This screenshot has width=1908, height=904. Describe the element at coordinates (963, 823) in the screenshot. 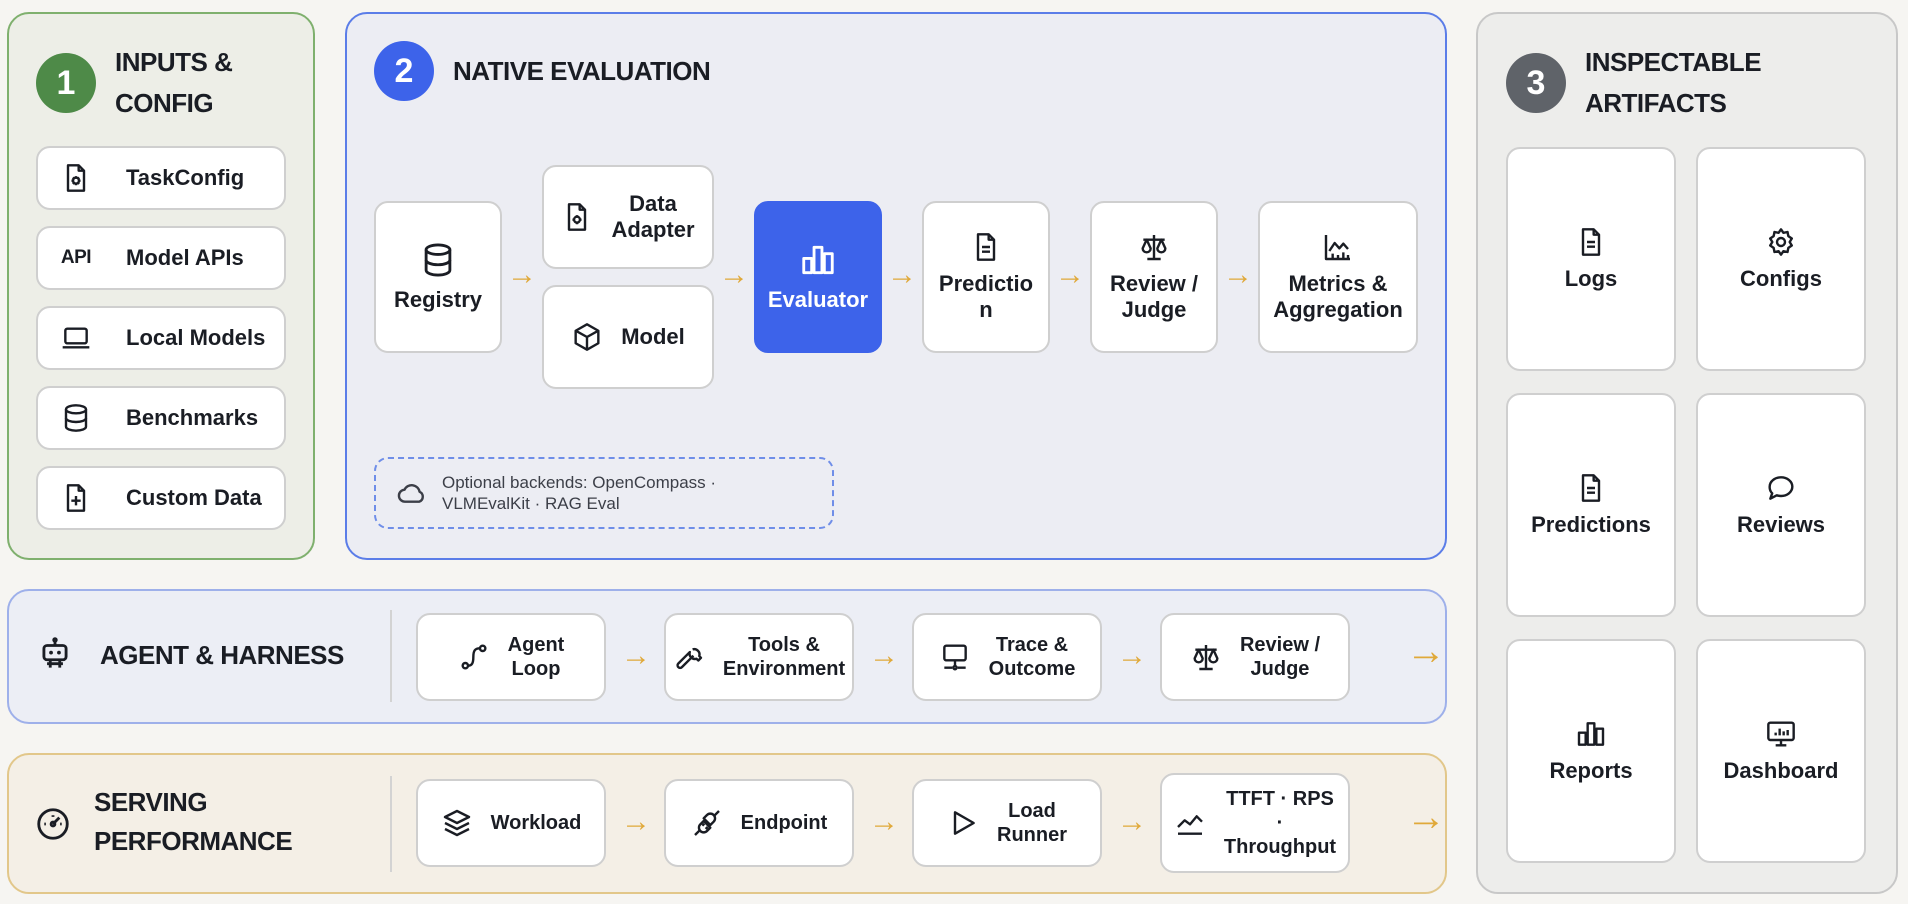

I see `play-icon` at that location.